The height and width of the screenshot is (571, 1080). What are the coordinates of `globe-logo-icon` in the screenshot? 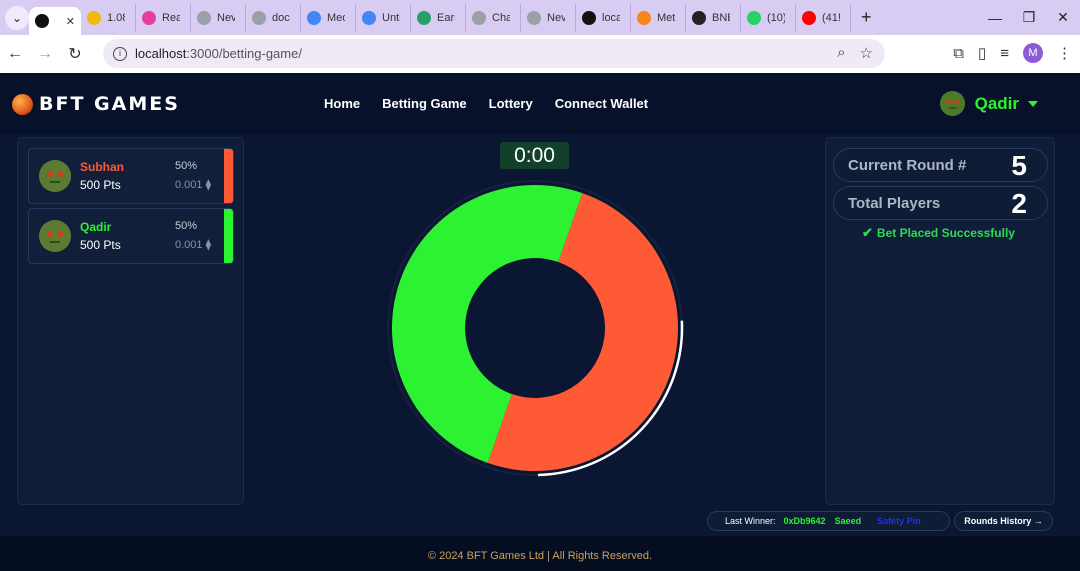 It's located at (22, 104).